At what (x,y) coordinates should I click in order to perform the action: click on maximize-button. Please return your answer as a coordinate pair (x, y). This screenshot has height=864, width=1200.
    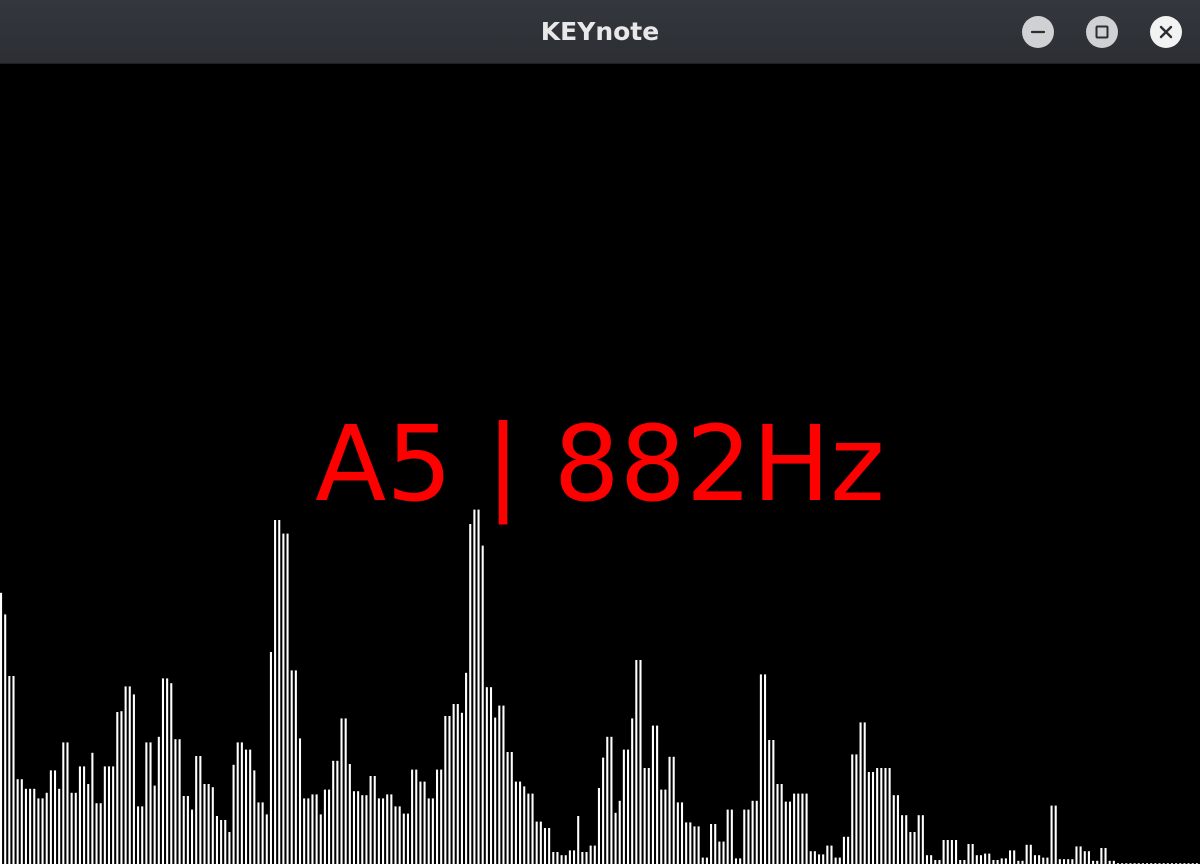
    Looking at the image, I should click on (1102, 32).